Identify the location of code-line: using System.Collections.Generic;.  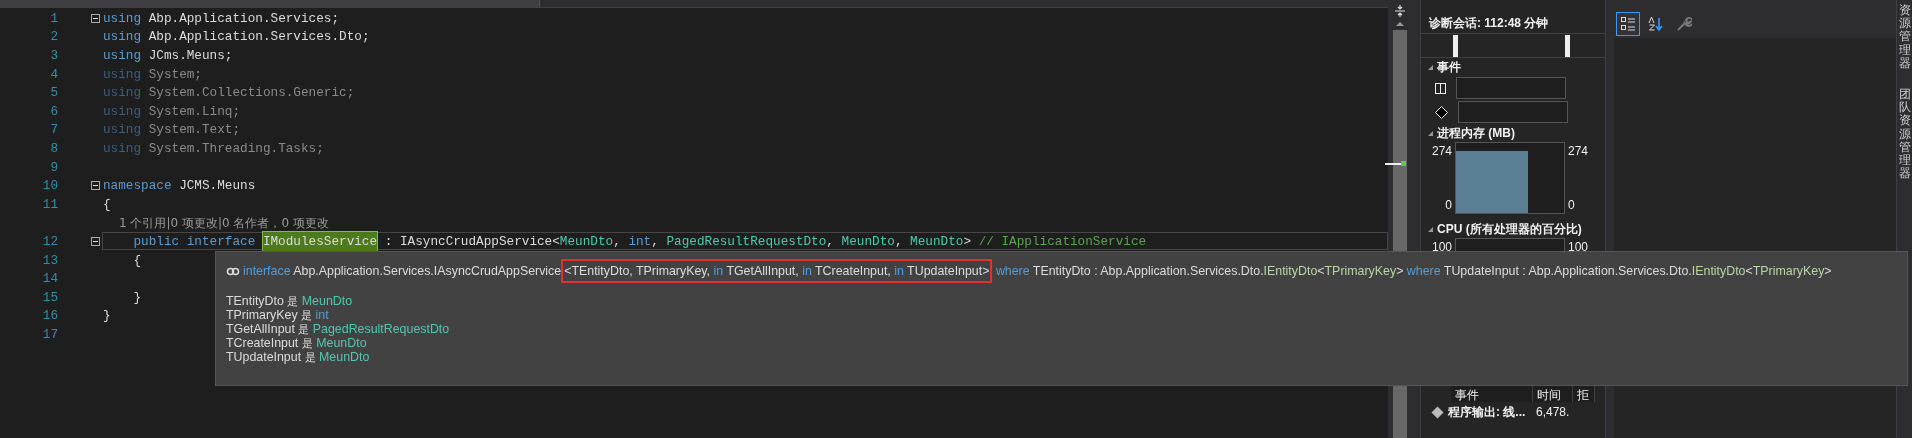
(229, 93).